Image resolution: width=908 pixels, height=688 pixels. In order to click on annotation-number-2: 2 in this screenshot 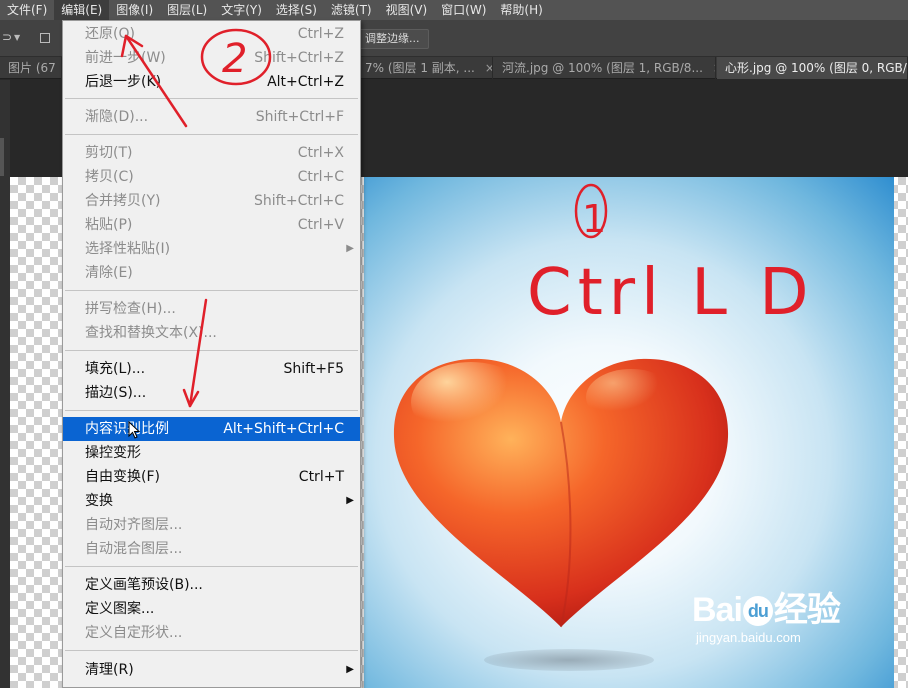, I will do `click(234, 59)`.